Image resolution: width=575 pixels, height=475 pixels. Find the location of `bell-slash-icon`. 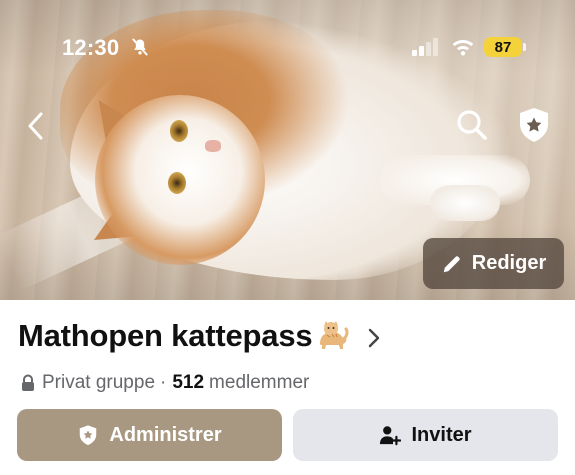

bell-slash-icon is located at coordinates (140, 47).